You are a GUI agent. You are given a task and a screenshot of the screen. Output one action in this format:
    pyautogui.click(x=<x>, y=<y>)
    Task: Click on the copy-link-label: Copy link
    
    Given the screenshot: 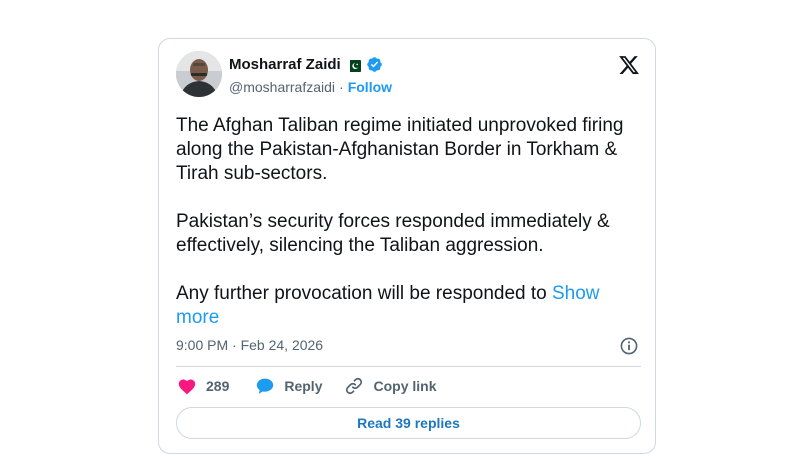 What is the action you would take?
    pyautogui.click(x=405, y=386)
    